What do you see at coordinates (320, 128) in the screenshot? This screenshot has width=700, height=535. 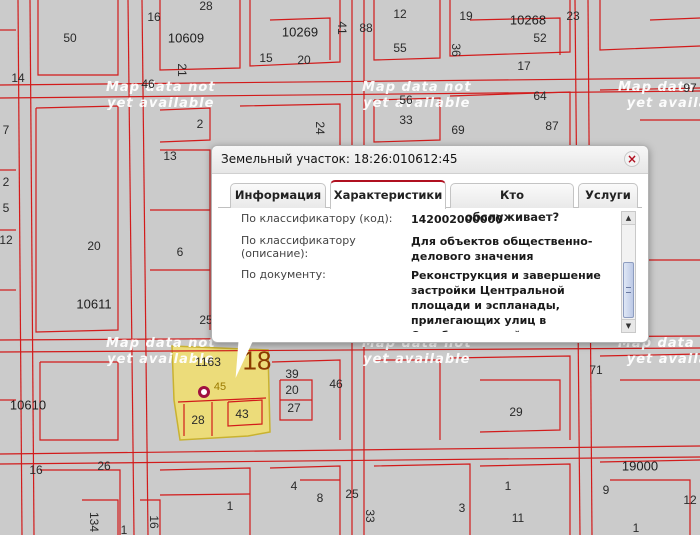 I see `parcel-label: 24` at bounding box center [320, 128].